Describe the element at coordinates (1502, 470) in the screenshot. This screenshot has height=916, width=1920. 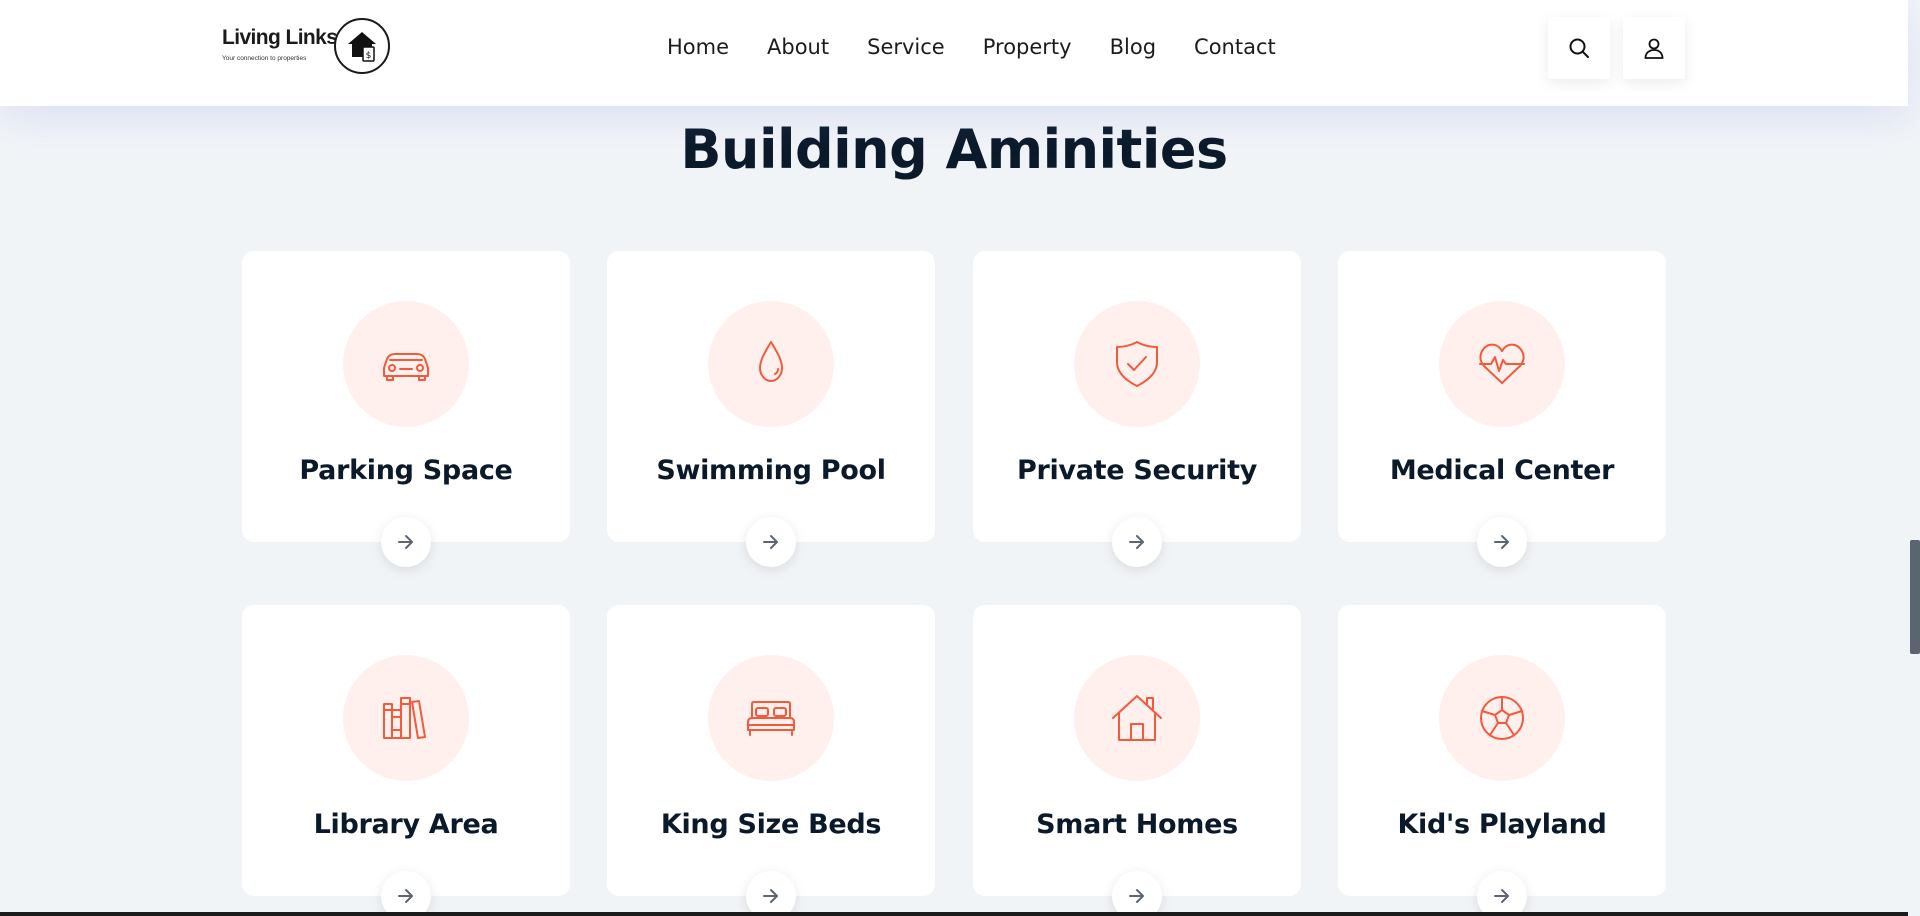
I see `amenity-label: Medical Center` at that location.